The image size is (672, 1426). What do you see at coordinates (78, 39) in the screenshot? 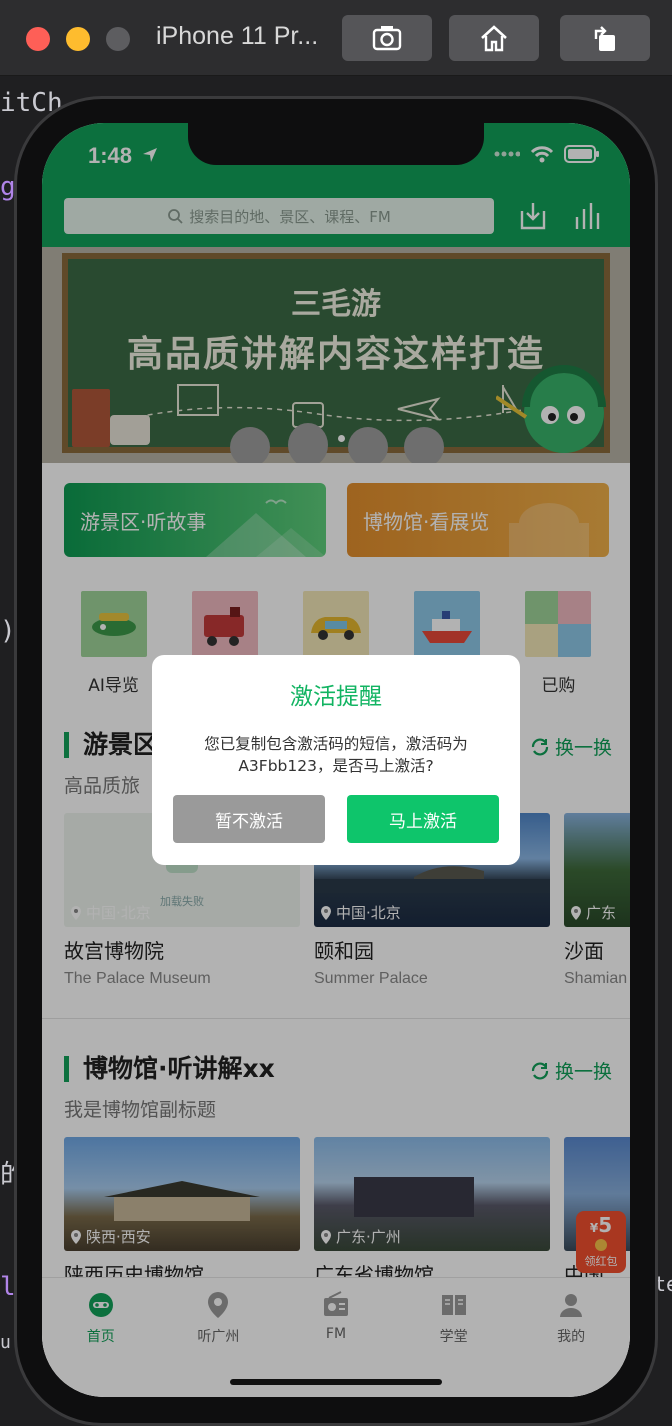
I see `minimize-window-button` at bounding box center [78, 39].